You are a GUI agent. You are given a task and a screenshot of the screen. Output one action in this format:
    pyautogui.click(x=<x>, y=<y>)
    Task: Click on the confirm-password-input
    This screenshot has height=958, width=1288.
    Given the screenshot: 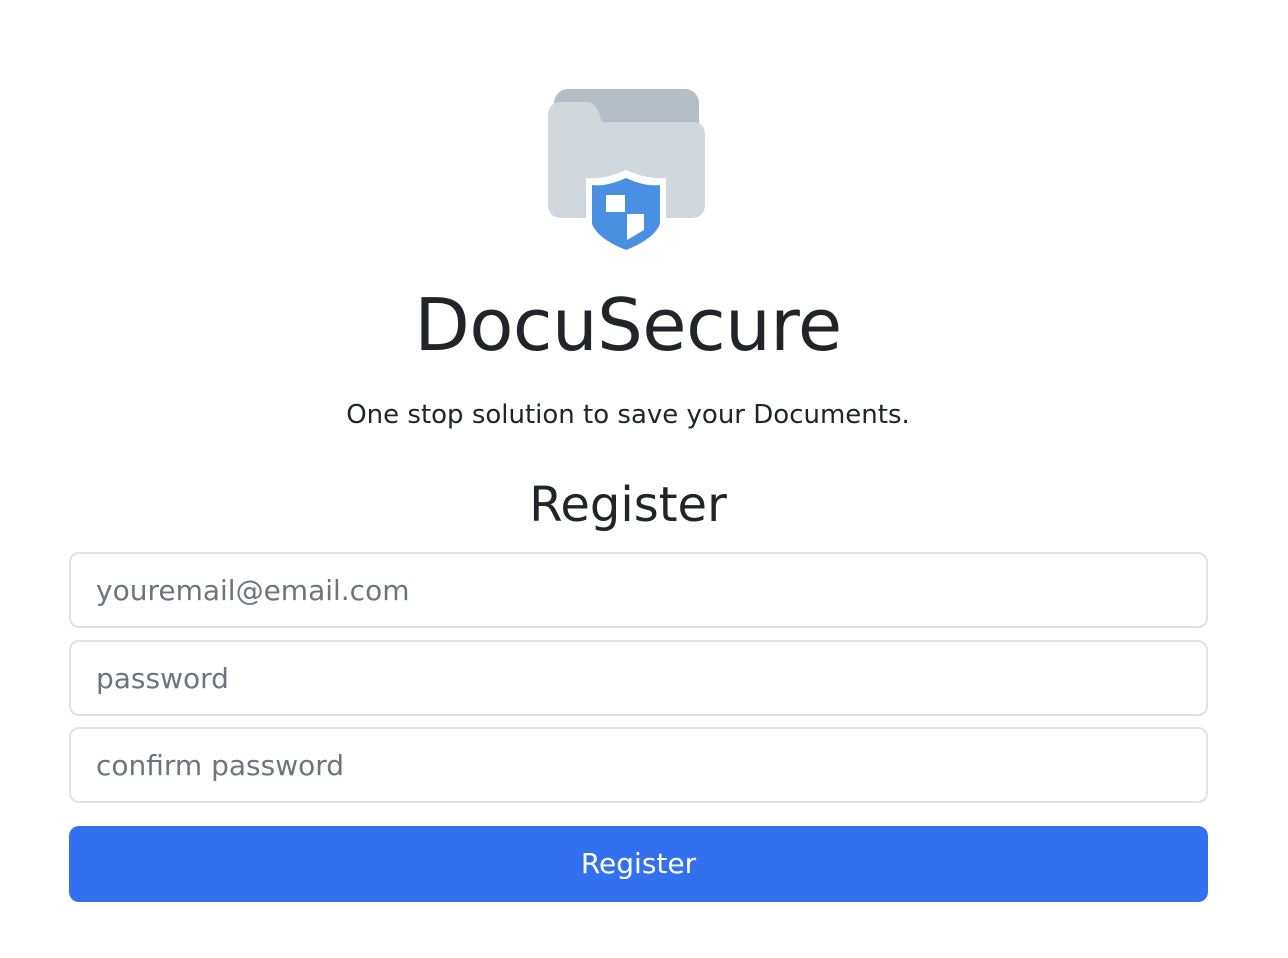 What is the action you would take?
    pyautogui.click(x=638, y=765)
    